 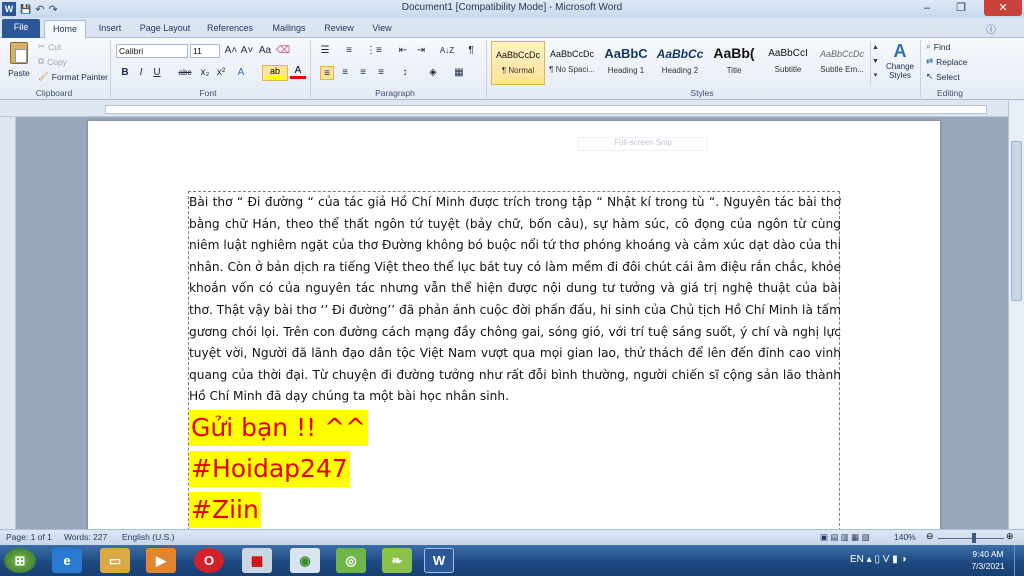 What do you see at coordinates (1010, 536) in the screenshot?
I see `zoom-in-icon: ⊕` at bounding box center [1010, 536].